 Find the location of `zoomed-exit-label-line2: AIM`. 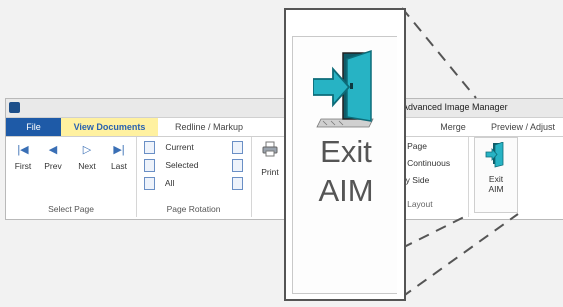

zoomed-exit-label-line2: AIM is located at coordinates (346, 190).